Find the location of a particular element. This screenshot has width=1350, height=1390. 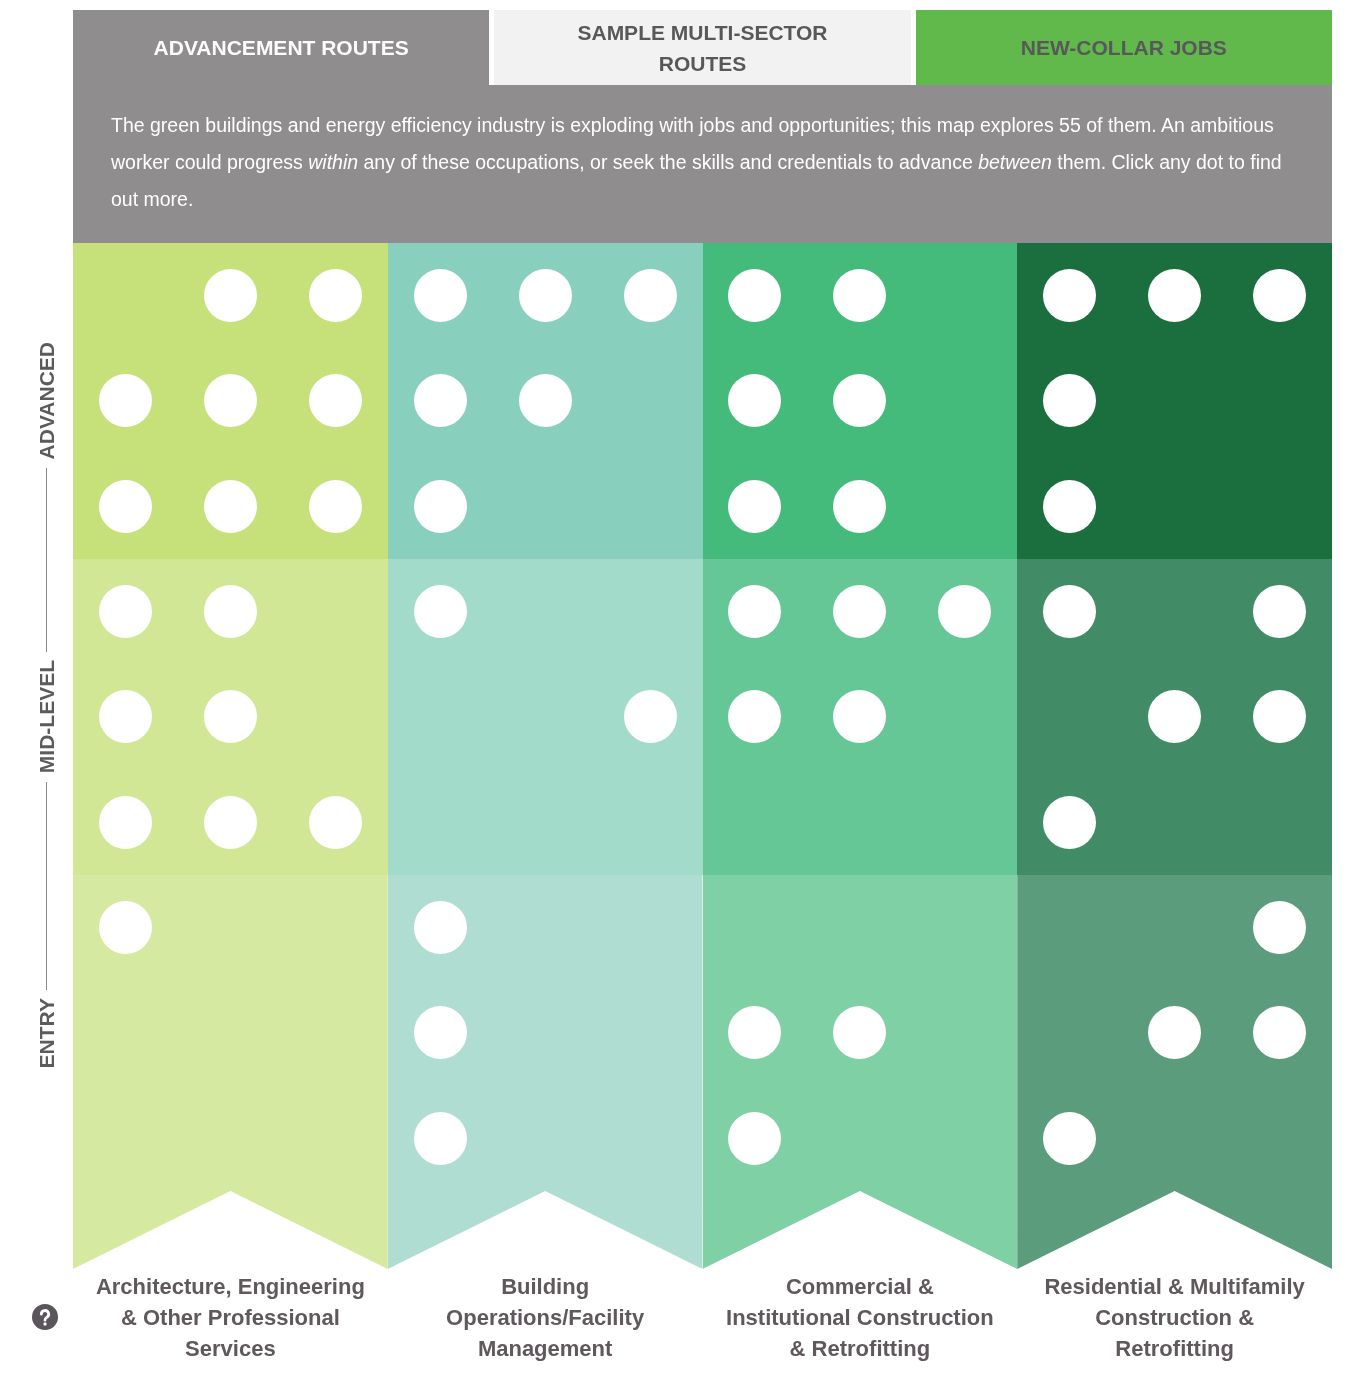

sector-label: Architecture, Engineering & Other Professional Services is located at coordinates (230, 1318).